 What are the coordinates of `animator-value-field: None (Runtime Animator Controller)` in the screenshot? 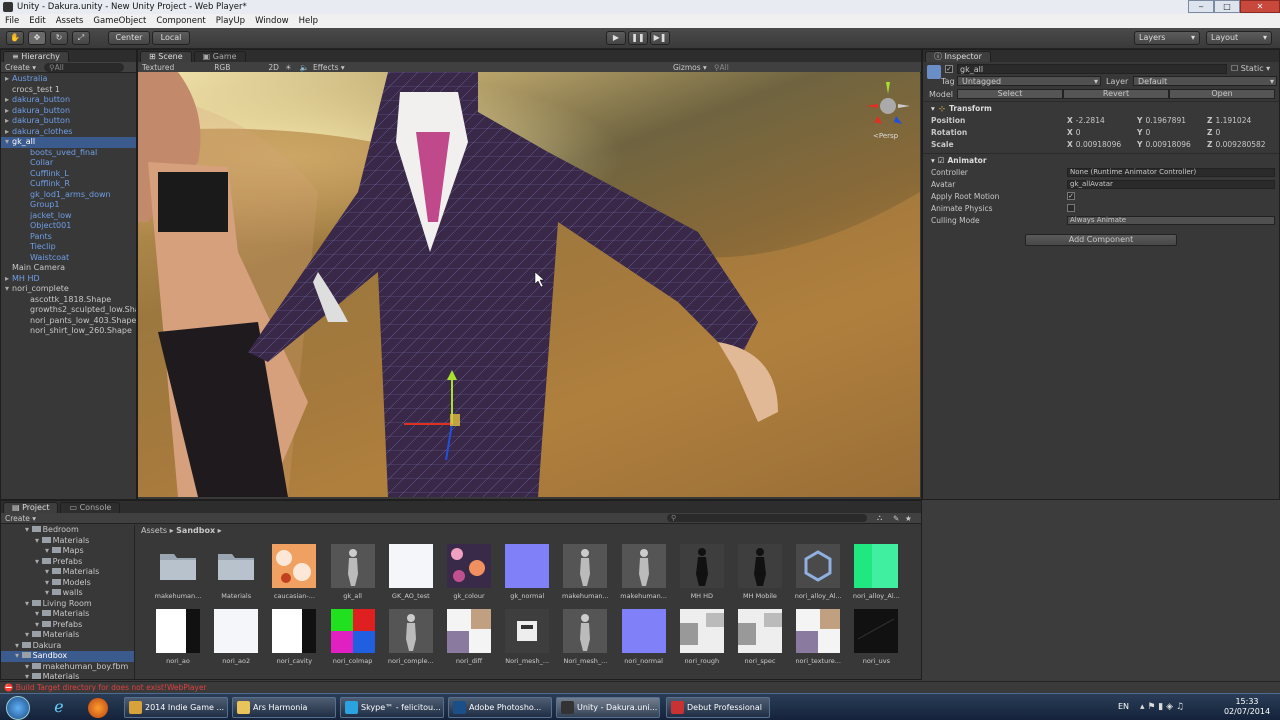 It's located at (1171, 172).